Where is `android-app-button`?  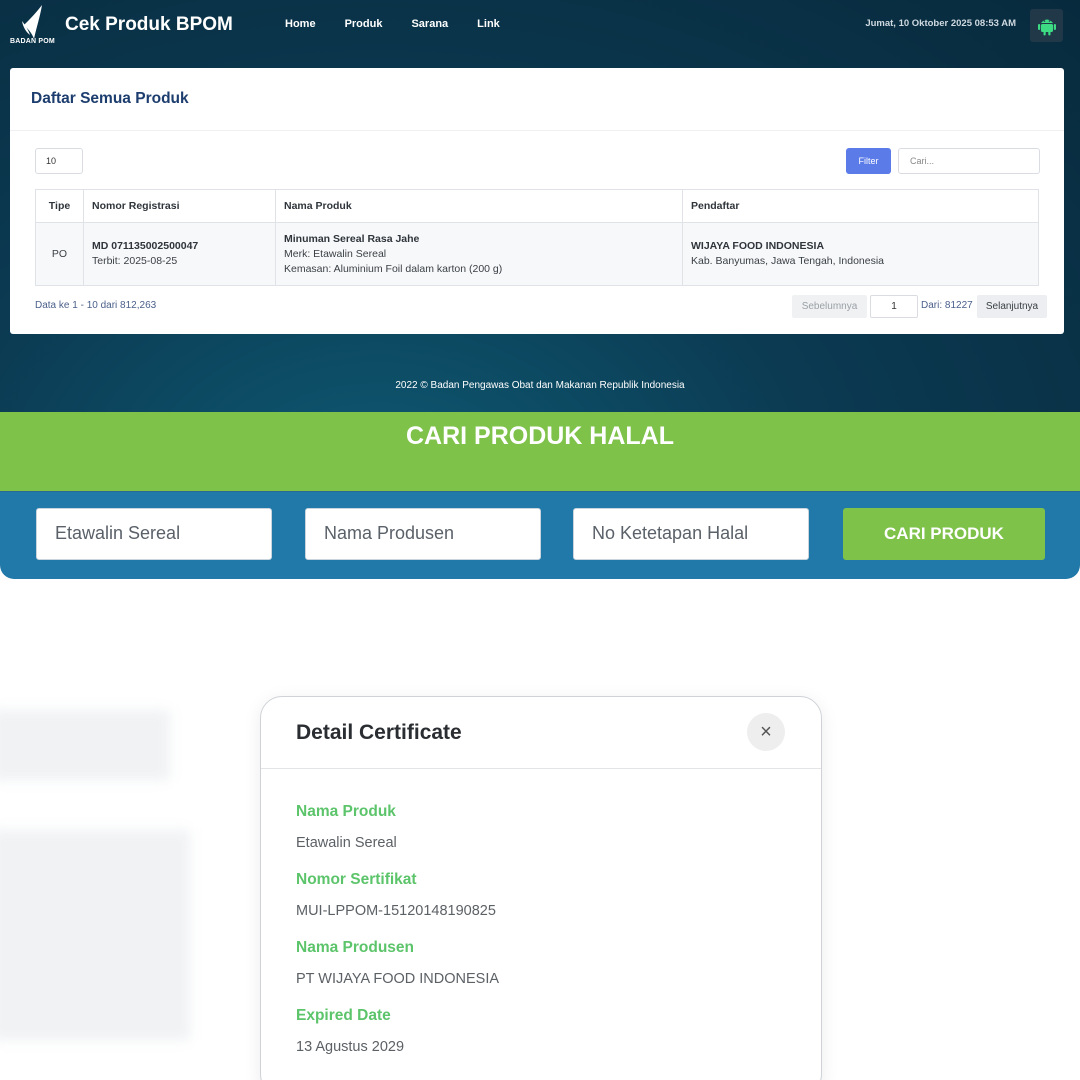 android-app-button is located at coordinates (1046, 25).